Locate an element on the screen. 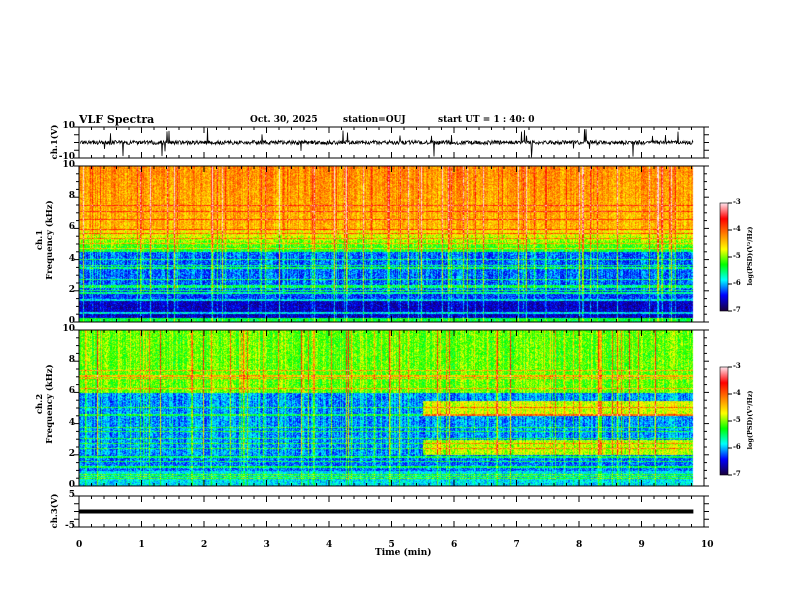 The image size is (792, 612). ch1-spec-ylabel: ch.1 Frequency (kHz) is located at coordinates (45, 240).